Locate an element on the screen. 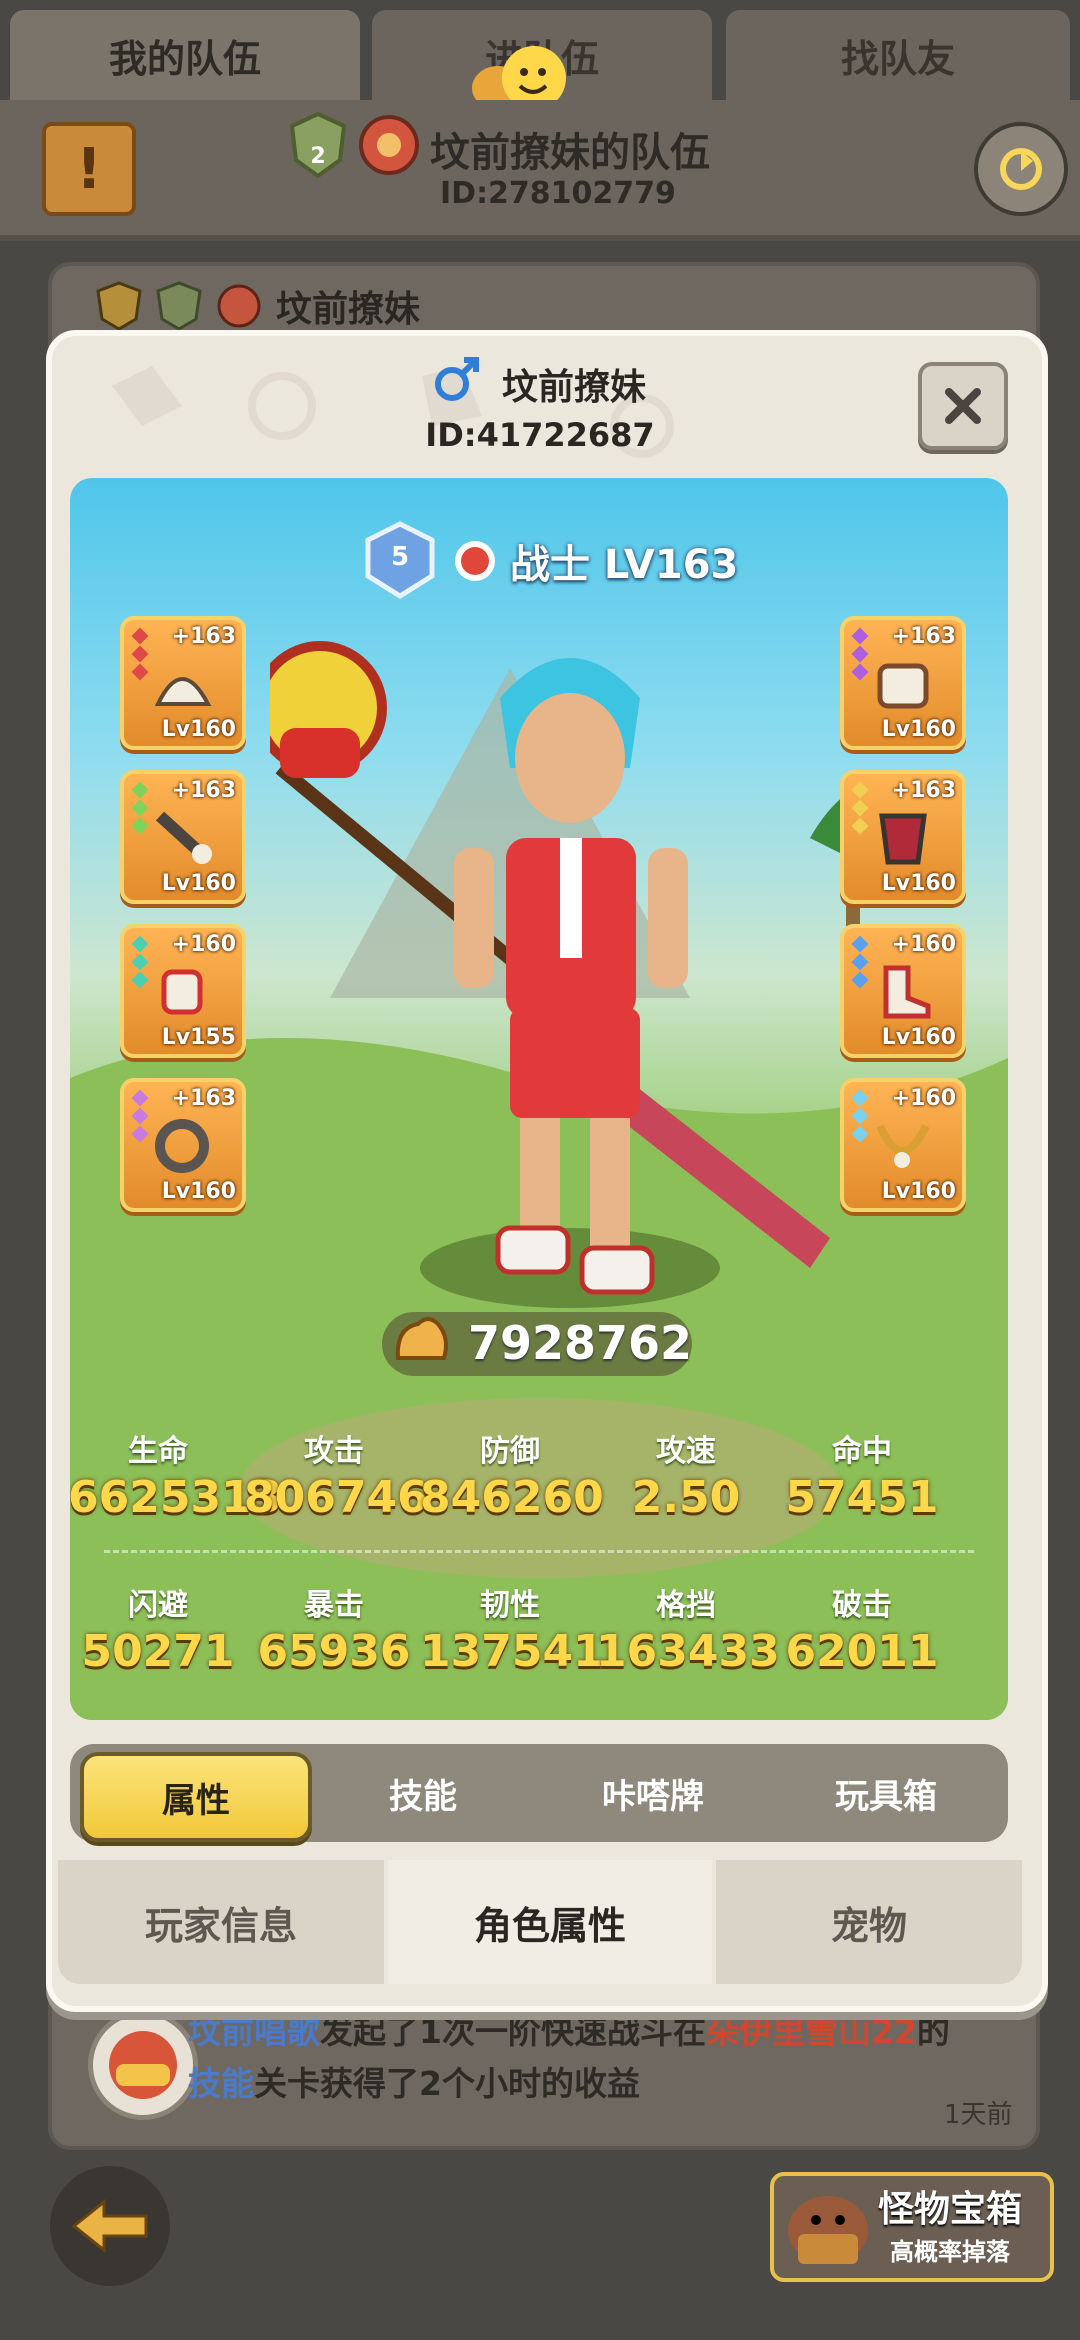 The height and width of the screenshot is (2340, 1080). stat-hp: 生命 6625313 is located at coordinates (176, 1474).